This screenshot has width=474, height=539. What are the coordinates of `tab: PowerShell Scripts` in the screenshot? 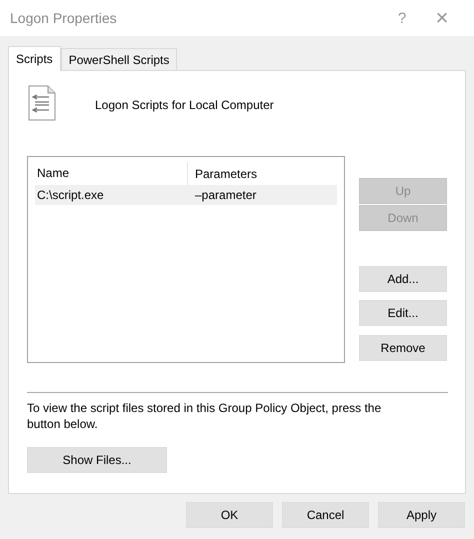 It's located at (119, 59).